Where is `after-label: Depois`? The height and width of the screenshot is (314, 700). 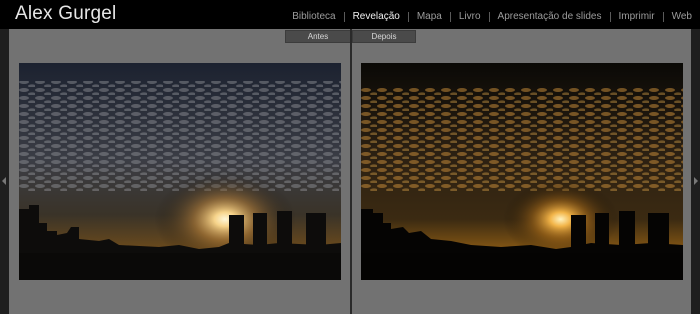 after-label: Depois is located at coordinates (384, 36).